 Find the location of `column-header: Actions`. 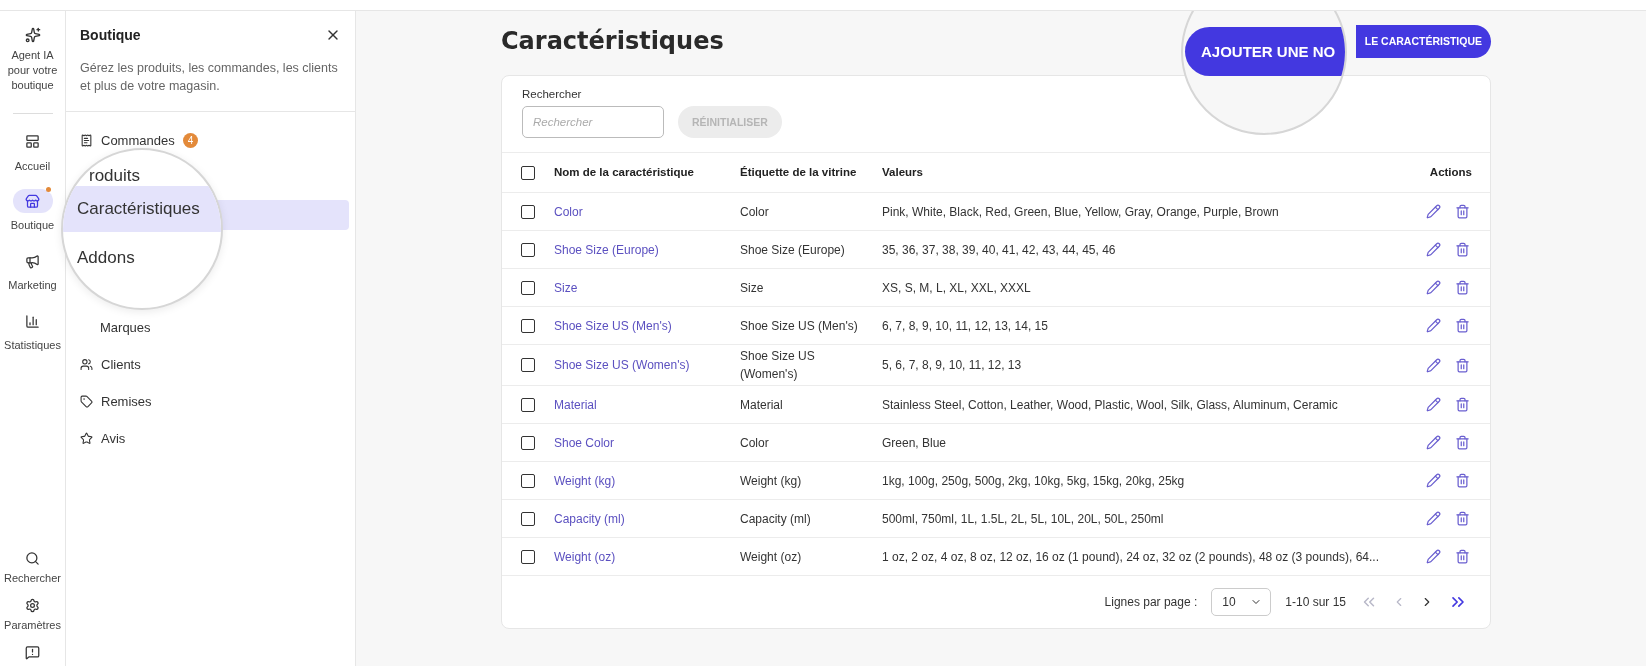

column-header: Actions is located at coordinates (1451, 173).